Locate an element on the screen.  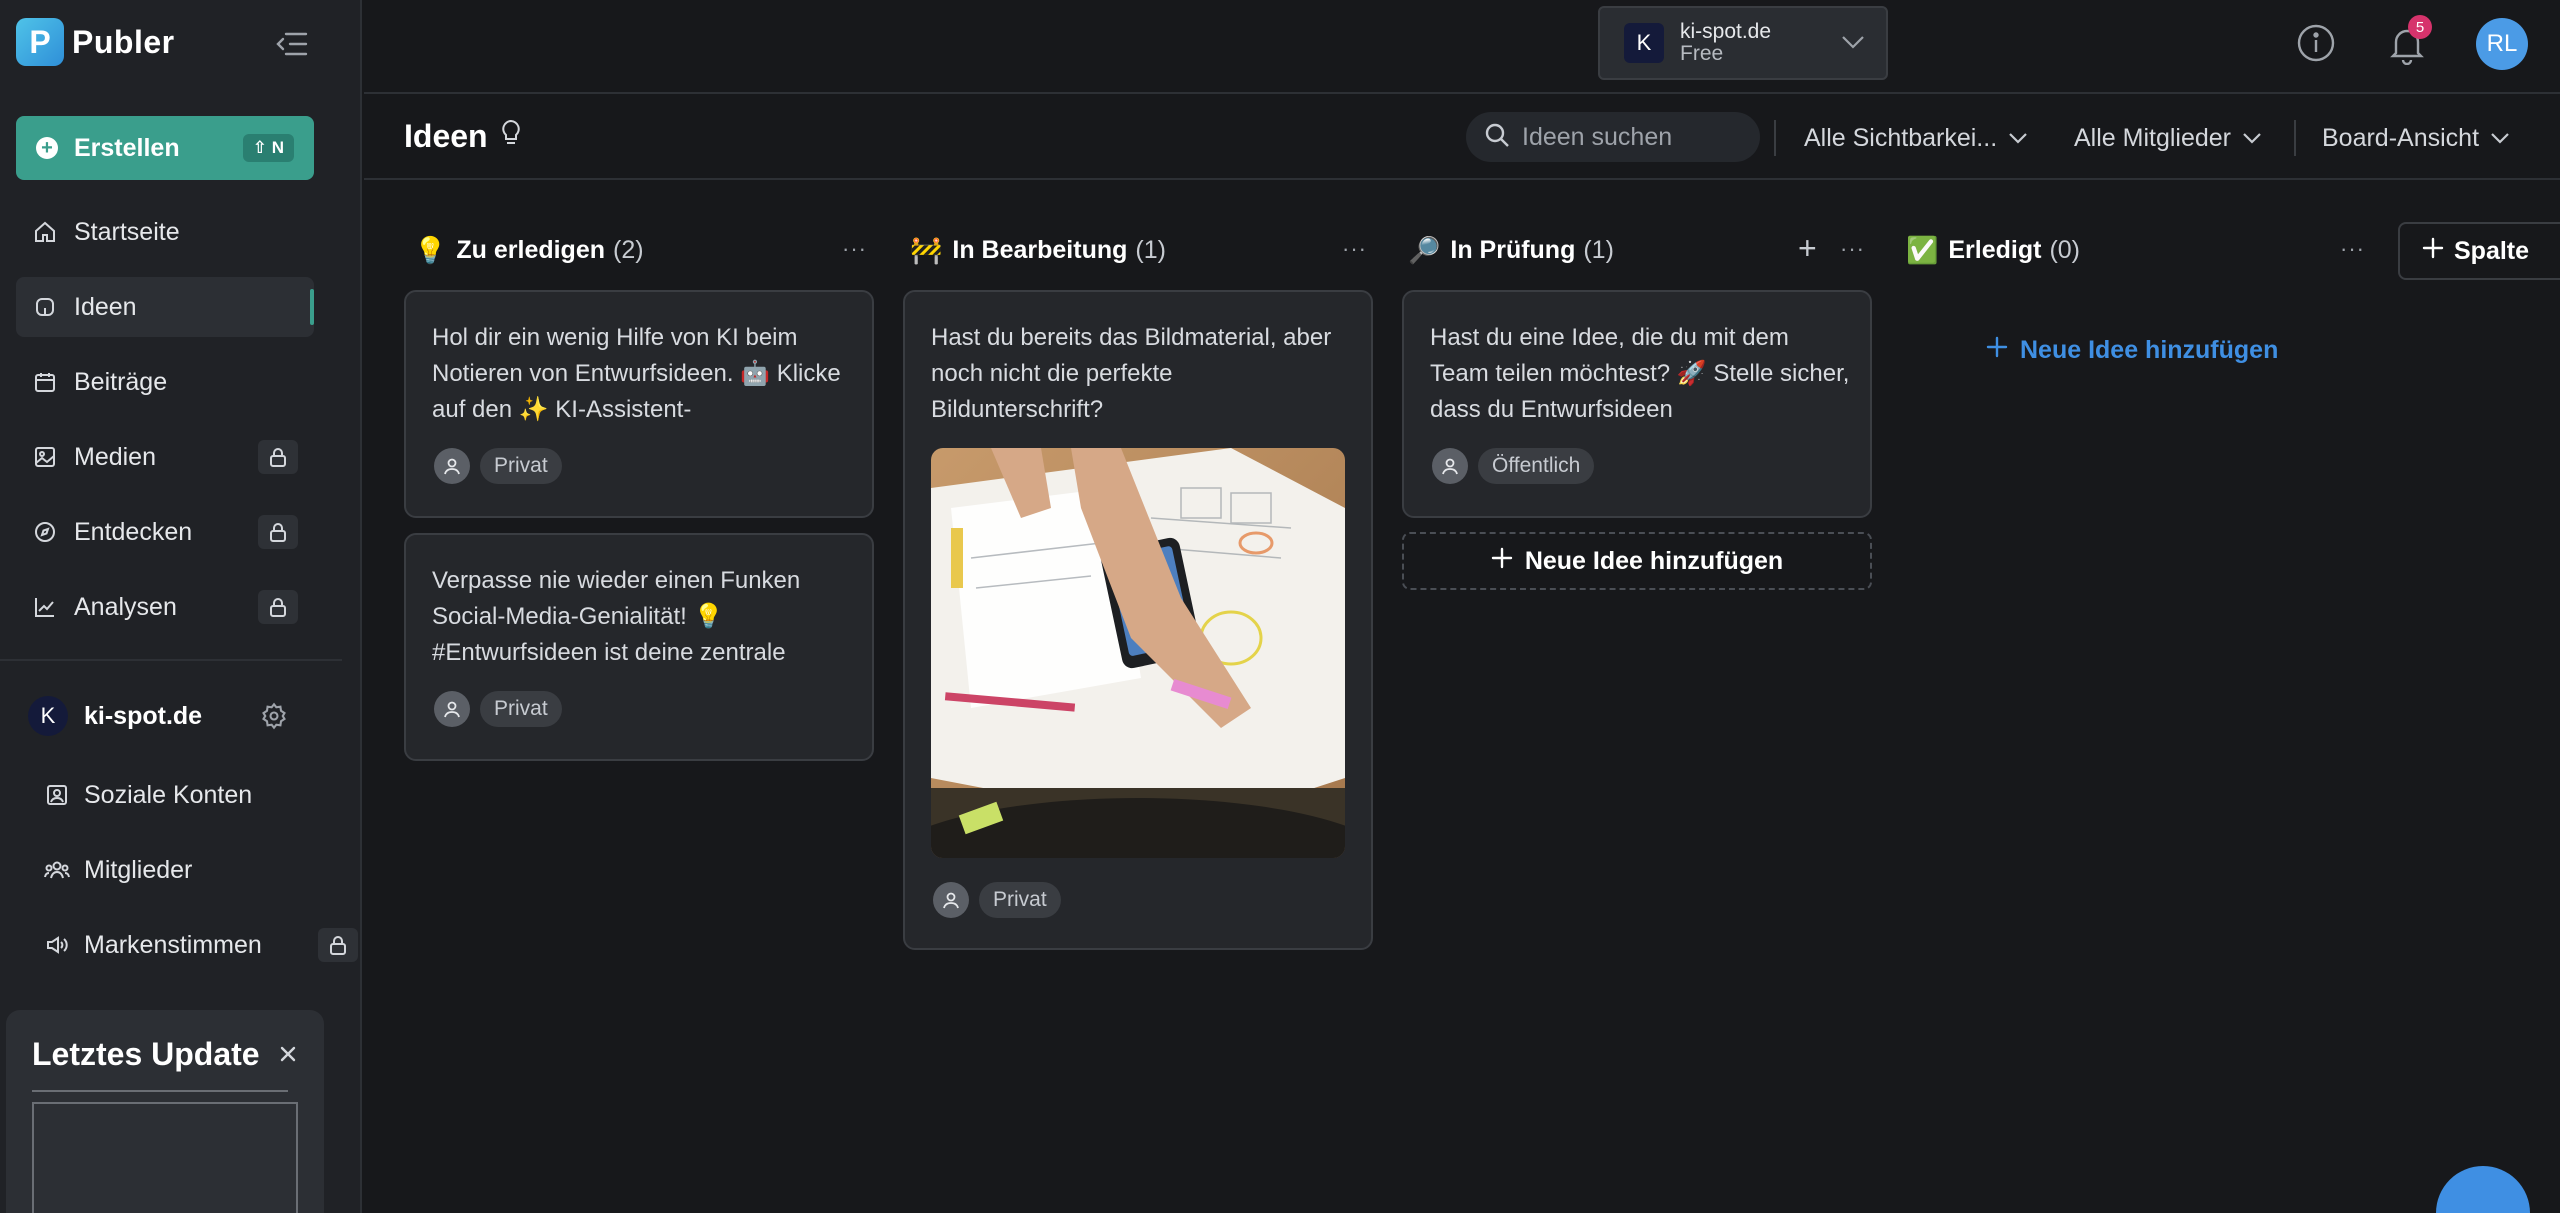
add-idea-link: Neue Idee hinzufügen is located at coordinates (2132, 350).